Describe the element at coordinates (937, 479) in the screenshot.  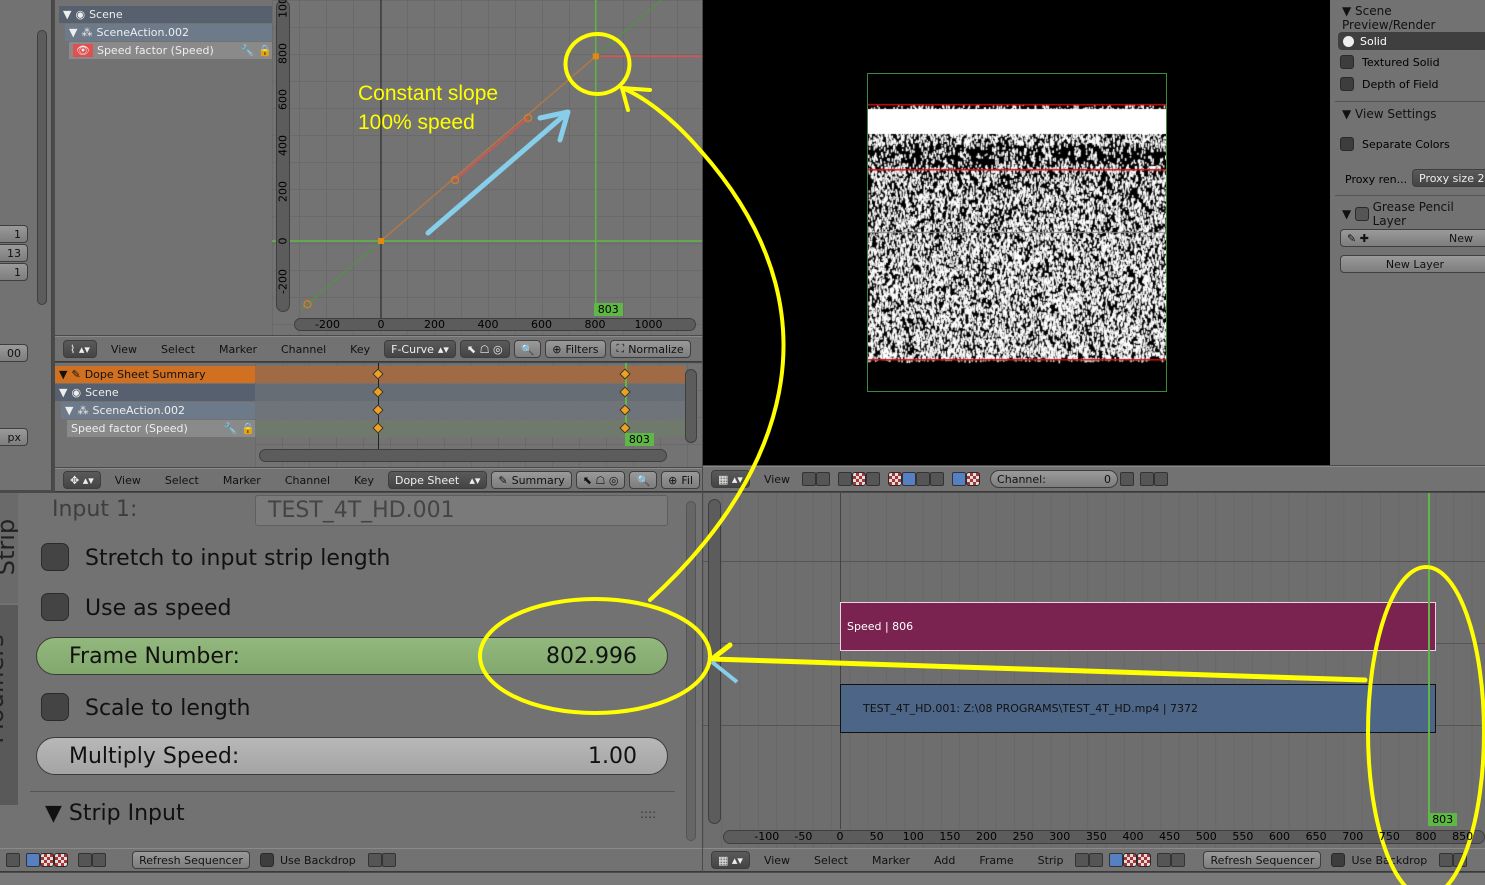
I see `histogram-icon` at that location.